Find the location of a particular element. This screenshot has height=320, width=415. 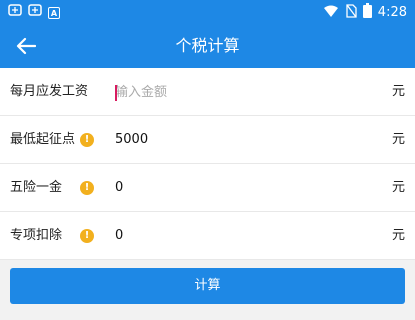

salary-unit: 元 is located at coordinates (398, 91).